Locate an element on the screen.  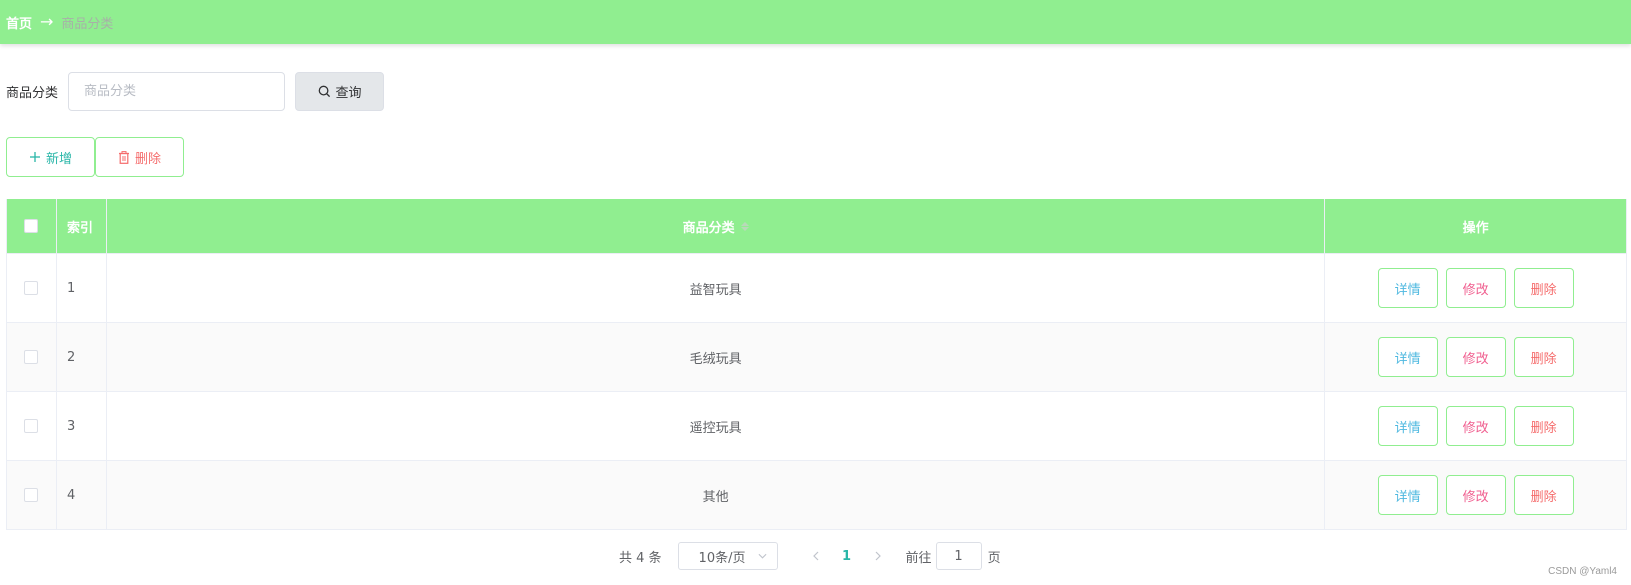
breadcrumb-bar: 首页 → 商品分类 is located at coordinates (815, 22).